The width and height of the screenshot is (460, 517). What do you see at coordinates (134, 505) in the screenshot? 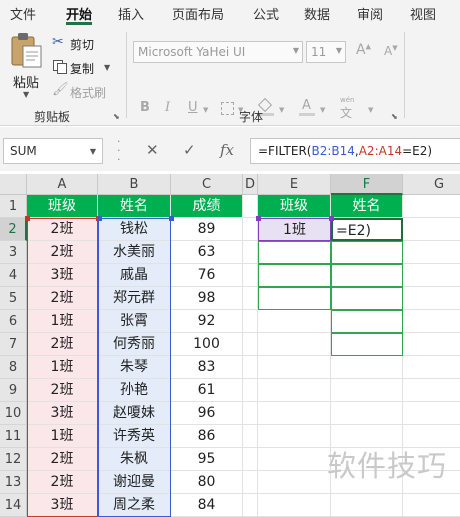
I see `table-cell: 周之柔` at bounding box center [134, 505].